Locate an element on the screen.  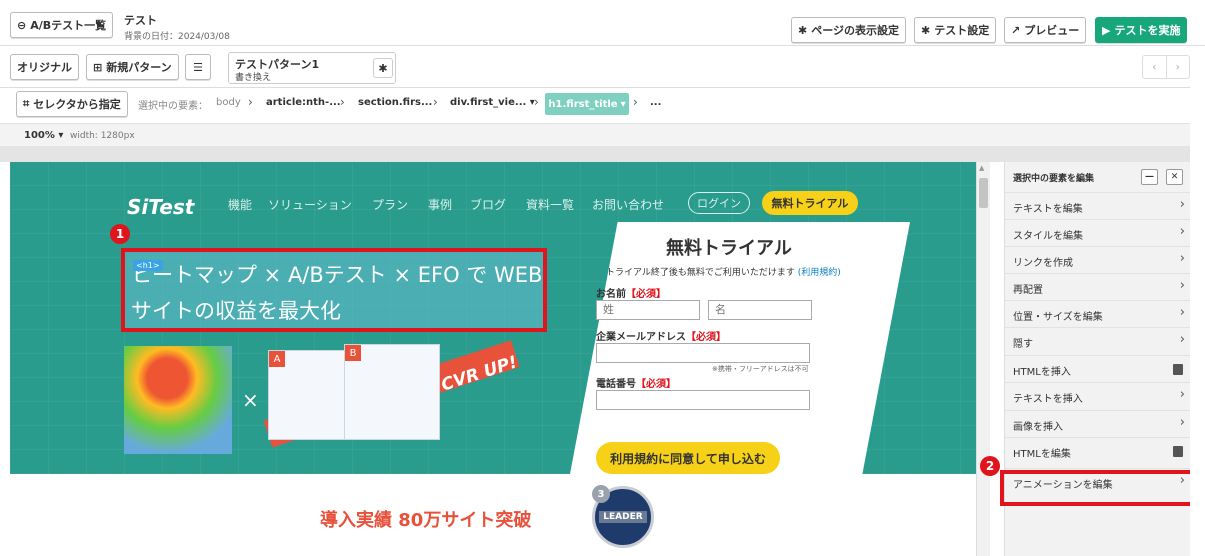
ab-list-button: ⊖ A/Bテスト一覧 is located at coordinates (62, 25).